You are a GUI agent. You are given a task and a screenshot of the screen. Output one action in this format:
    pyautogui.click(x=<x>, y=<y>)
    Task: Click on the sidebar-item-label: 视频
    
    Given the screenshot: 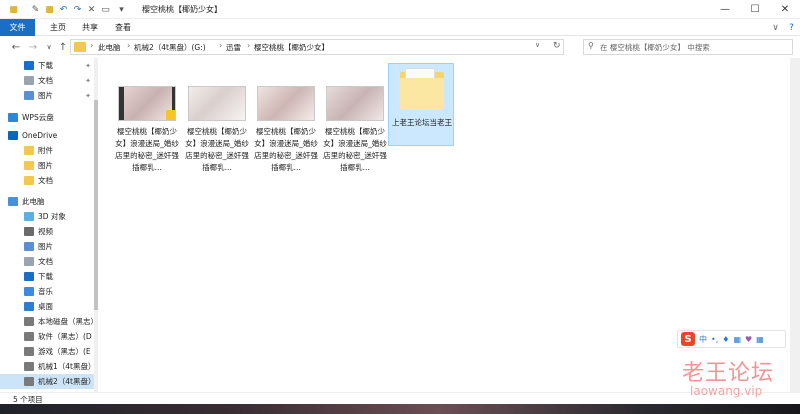 What is the action you would take?
    pyautogui.click(x=45, y=231)
    